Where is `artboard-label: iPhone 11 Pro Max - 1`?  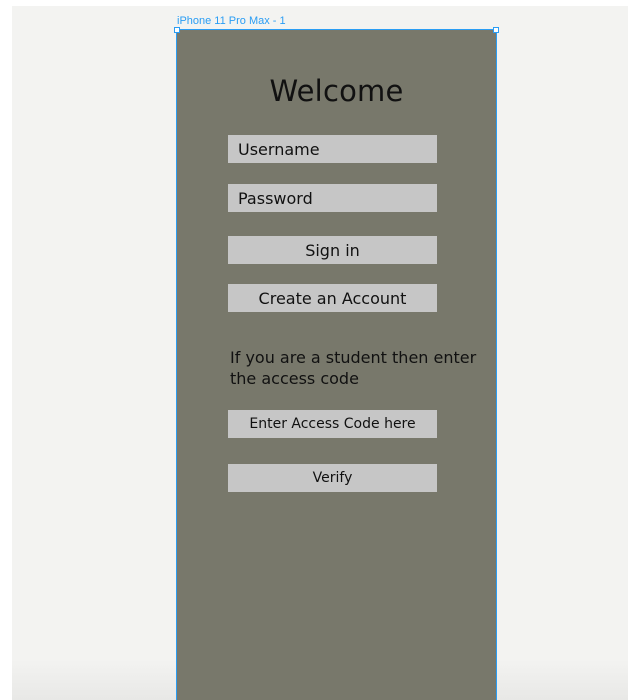
artboard-label: iPhone 11 Pro Max - 1 is located at coordinates (231, 21).